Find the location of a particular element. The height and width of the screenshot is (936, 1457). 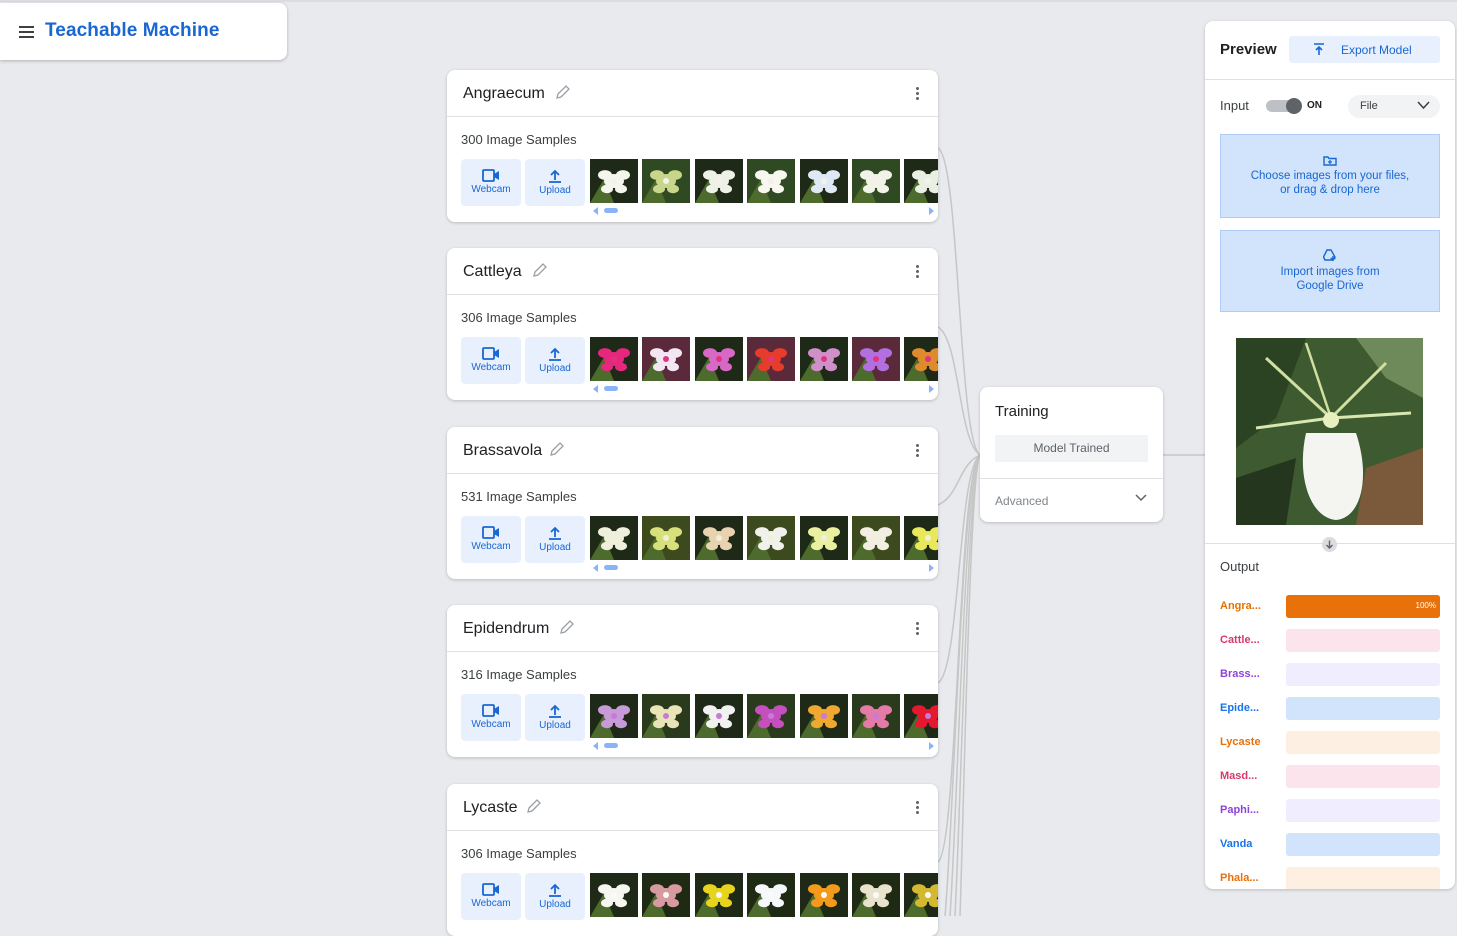

hamburger-menu-icon is located at coordinates (26, 32).